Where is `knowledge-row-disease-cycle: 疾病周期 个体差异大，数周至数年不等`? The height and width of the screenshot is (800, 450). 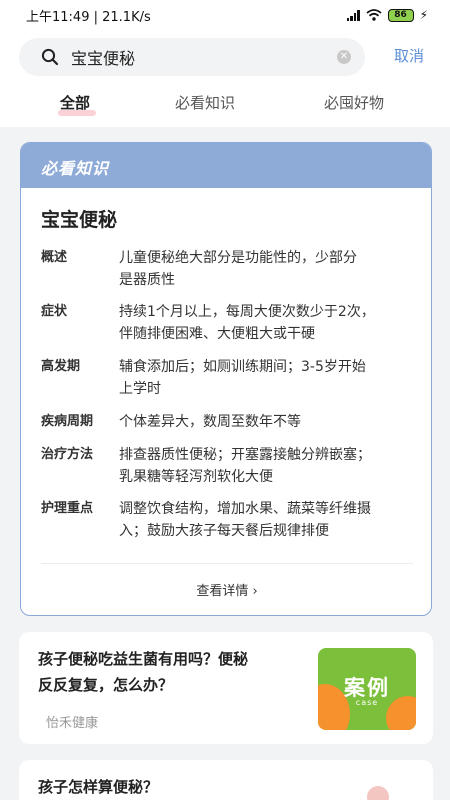
knowledge-row-disease-cycle: 疾病周期 个体差异大，数周至数年不等 is located at coordinates (227, 422).